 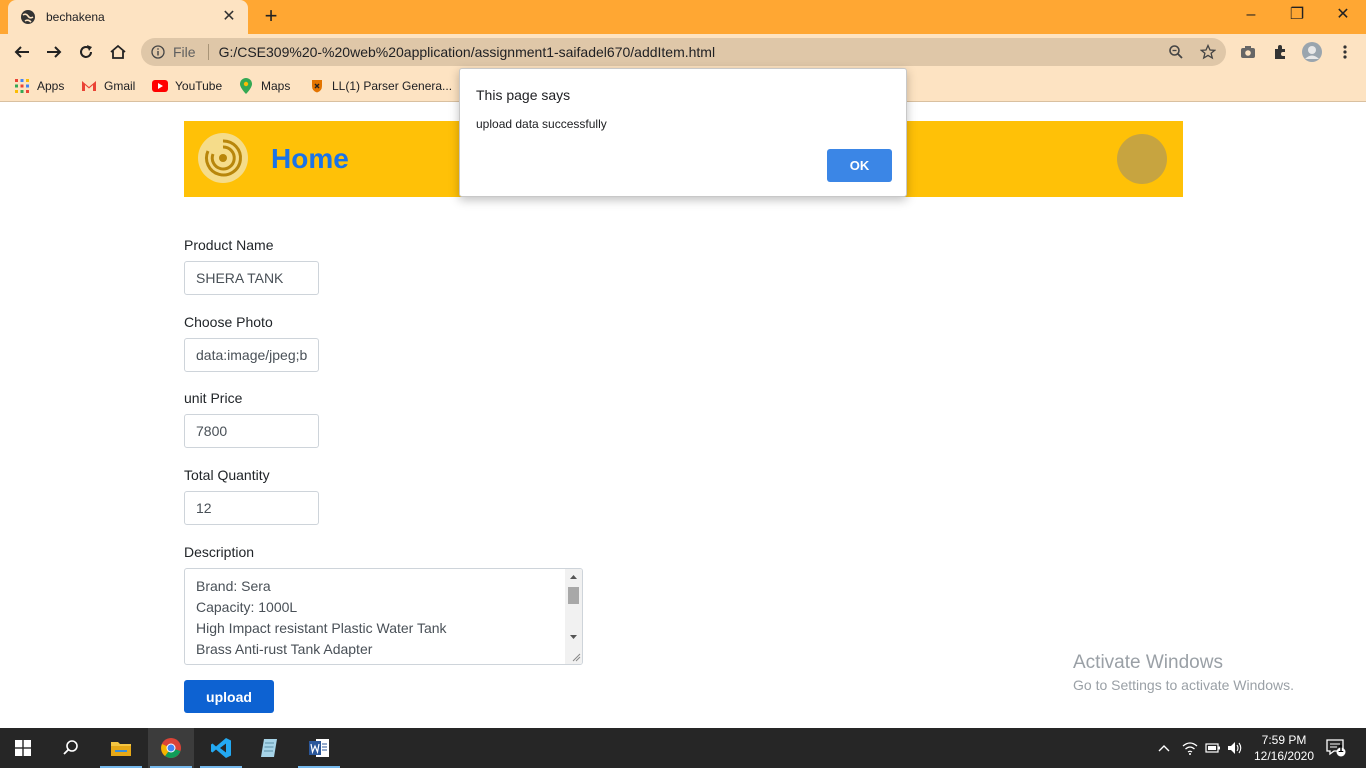 I want to click on vscode-icon, so click(x=221, y=748).